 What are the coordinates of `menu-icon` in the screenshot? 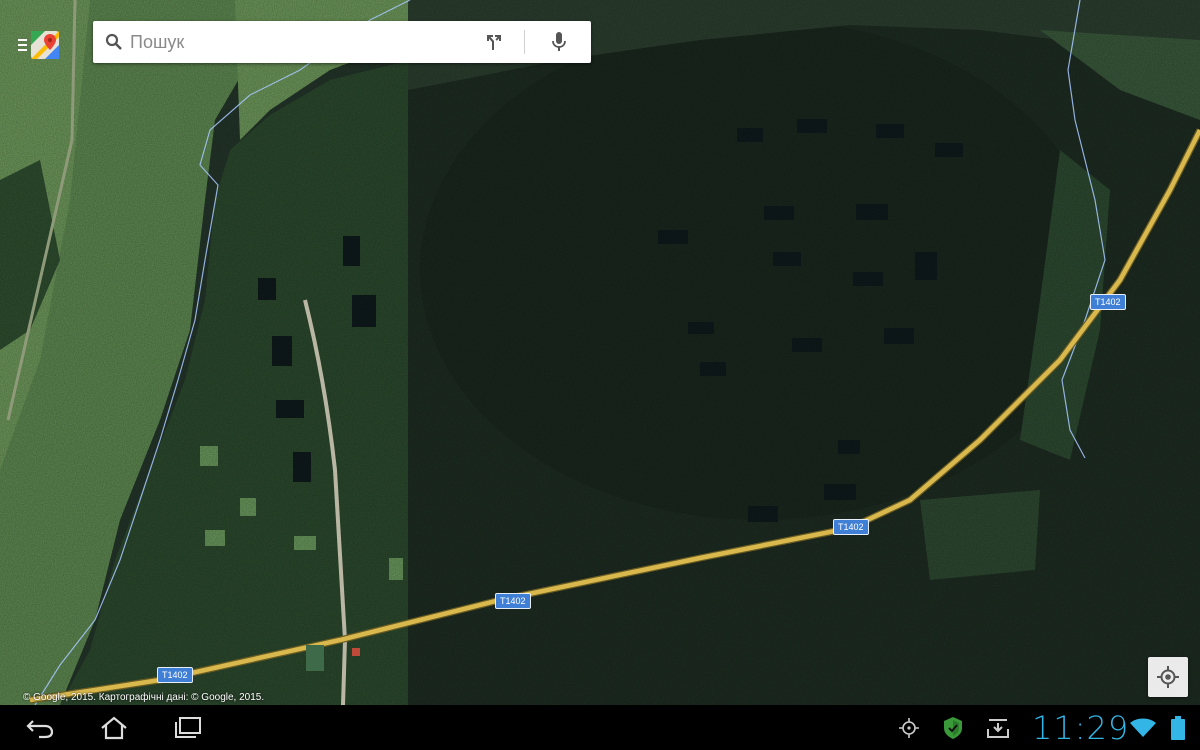 It's located at (22, 45).